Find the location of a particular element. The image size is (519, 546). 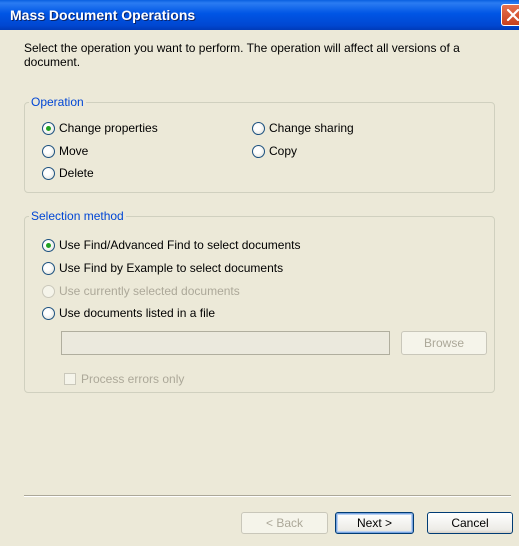

radio-move: Move is located at coordinates (65, 151).